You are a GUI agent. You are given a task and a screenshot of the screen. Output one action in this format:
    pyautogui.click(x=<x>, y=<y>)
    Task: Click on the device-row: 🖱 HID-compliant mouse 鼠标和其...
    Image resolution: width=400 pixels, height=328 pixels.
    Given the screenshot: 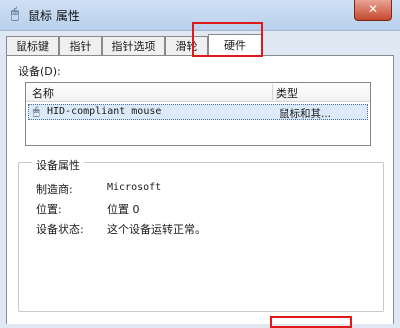 What is the action you would take?
    pyautogui.click(x=198, y=112)
    